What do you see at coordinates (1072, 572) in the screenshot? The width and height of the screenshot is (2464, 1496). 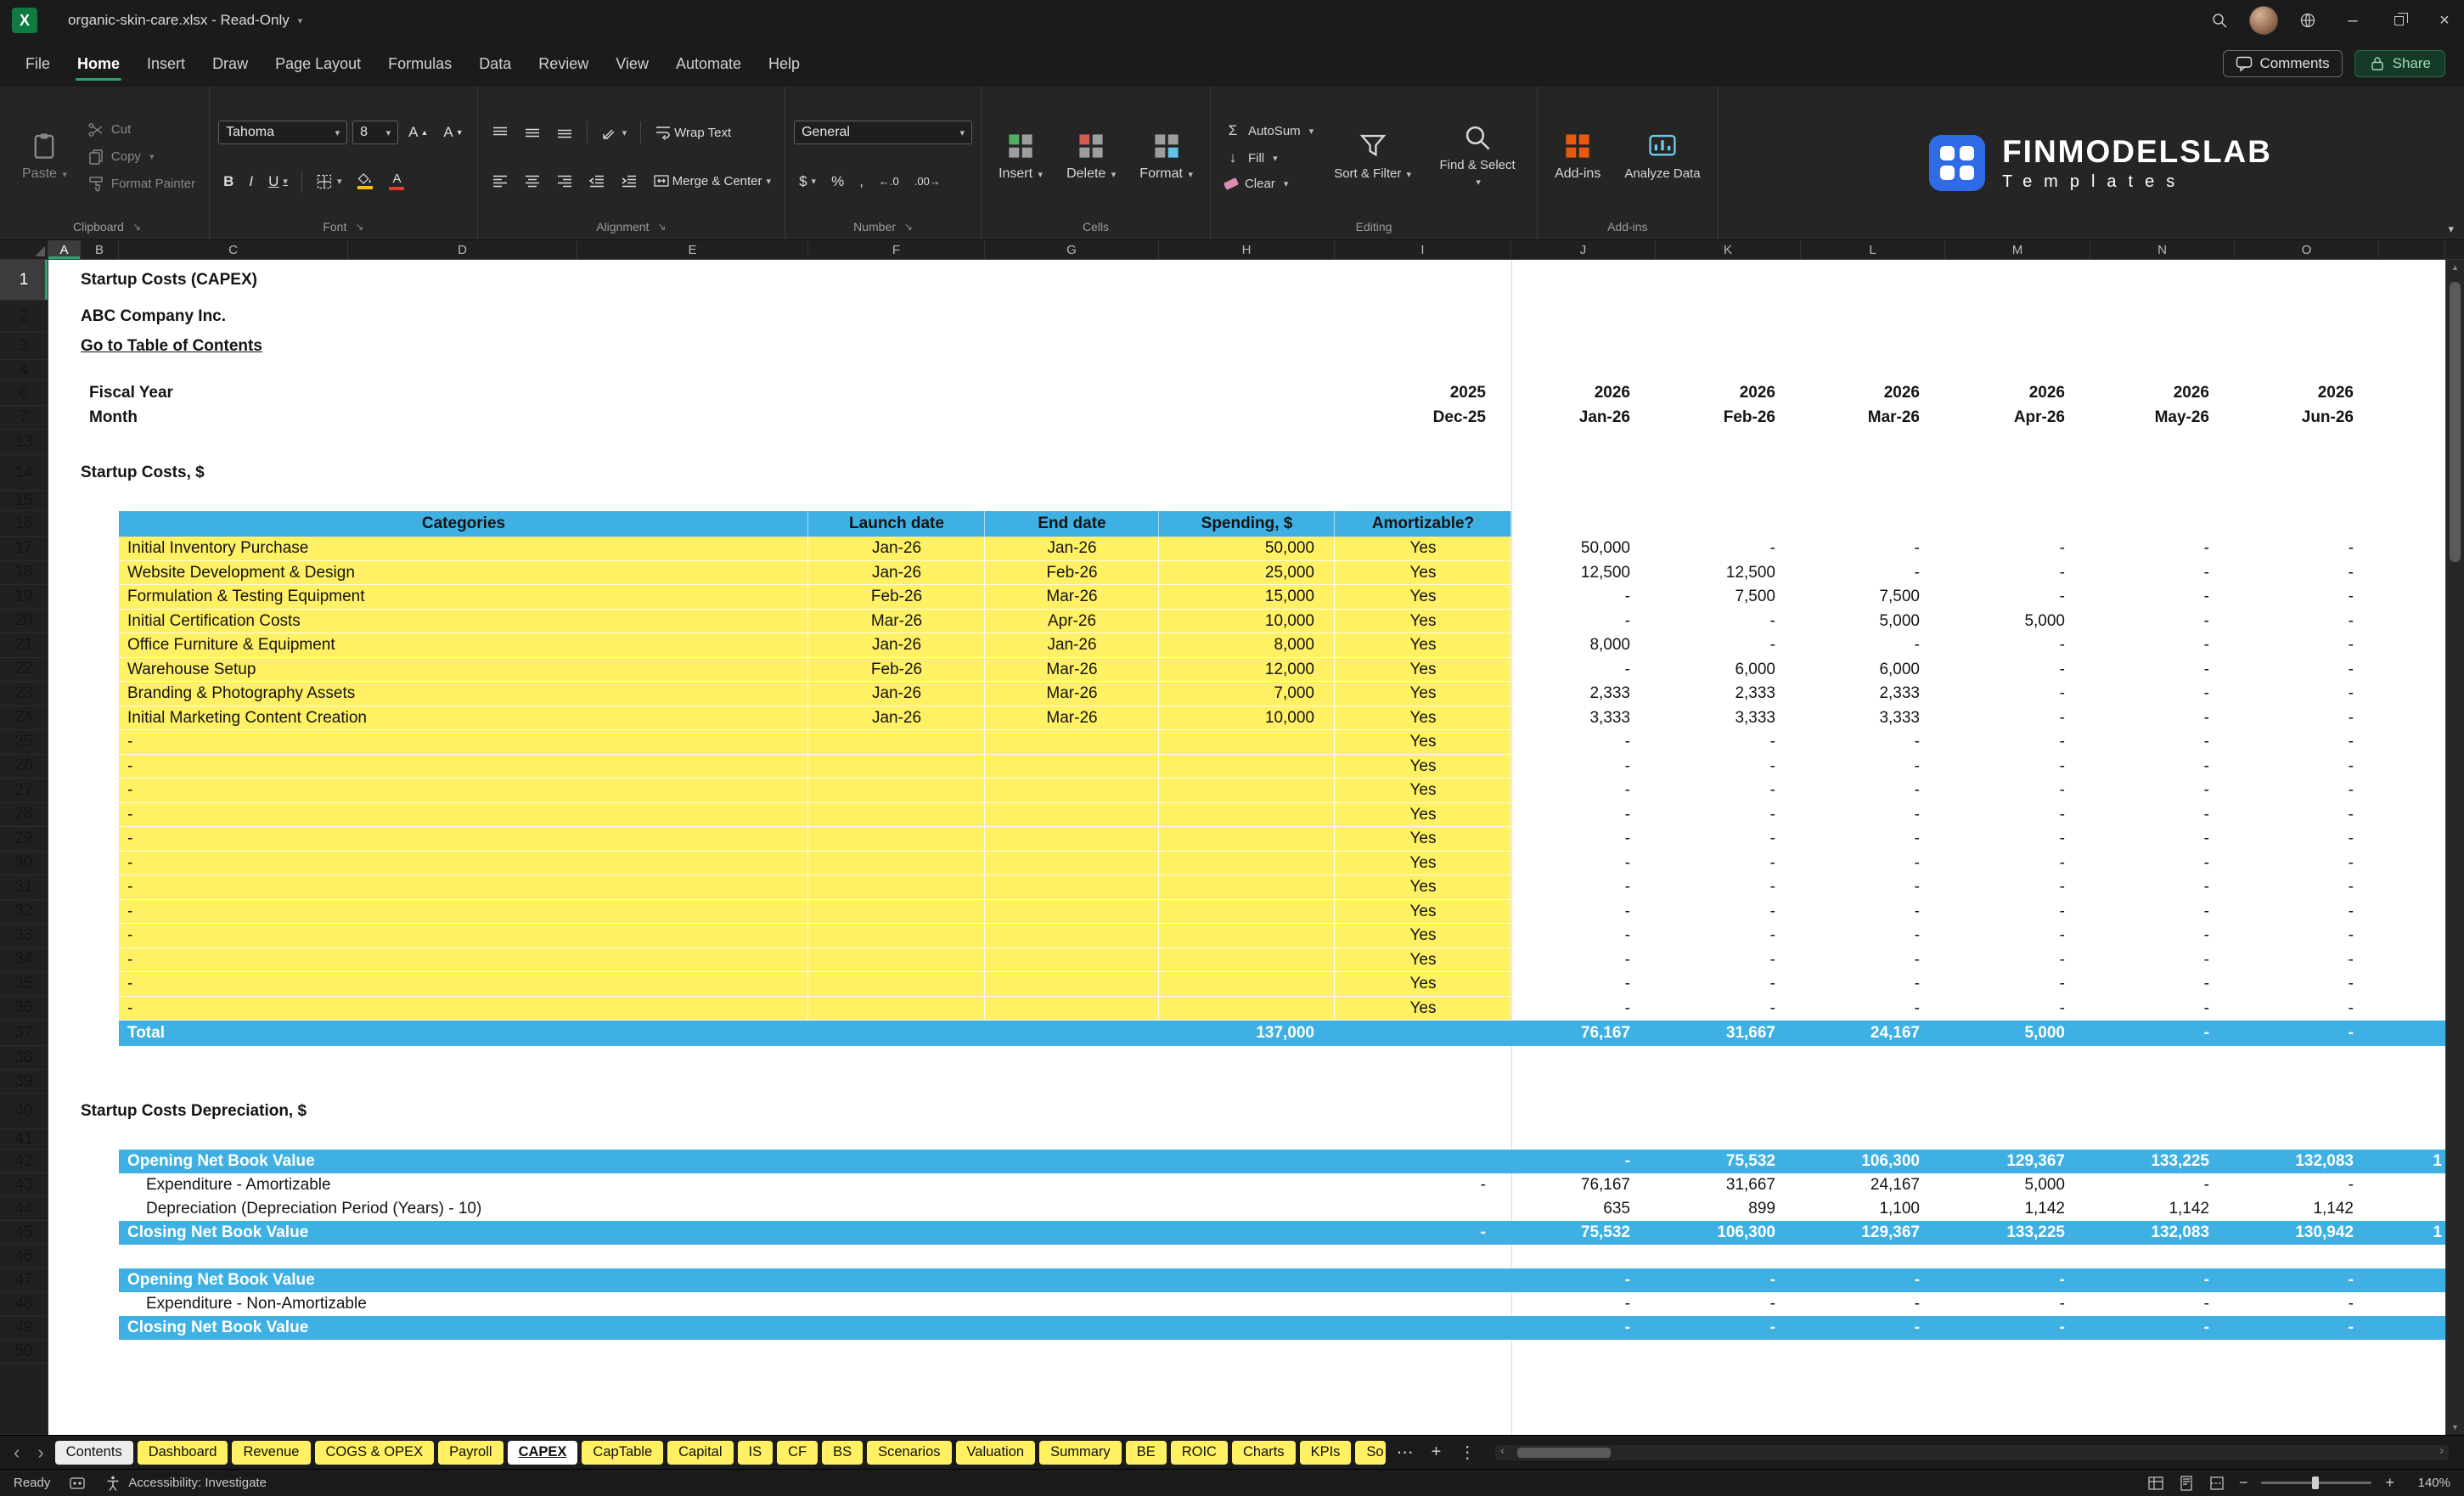 I see `capex-end-cell: Feb-26` at bounding box center [1072, 572].